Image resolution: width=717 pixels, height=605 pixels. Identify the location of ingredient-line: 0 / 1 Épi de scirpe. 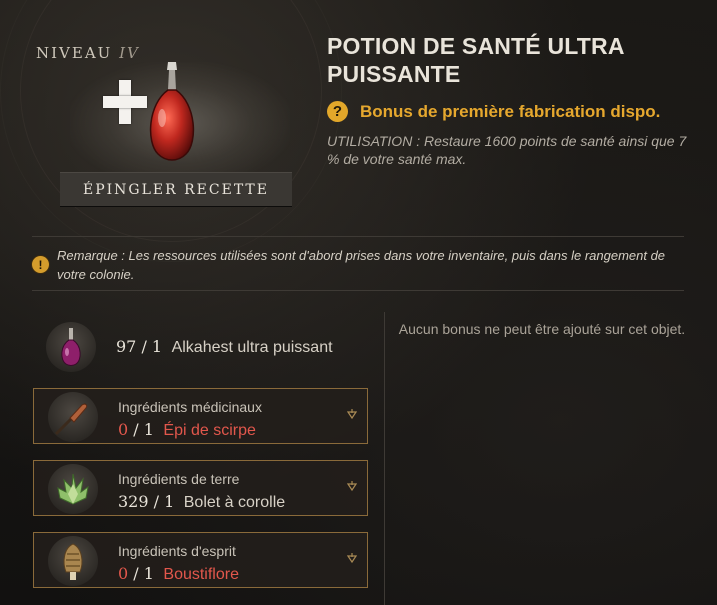
(187, 429).